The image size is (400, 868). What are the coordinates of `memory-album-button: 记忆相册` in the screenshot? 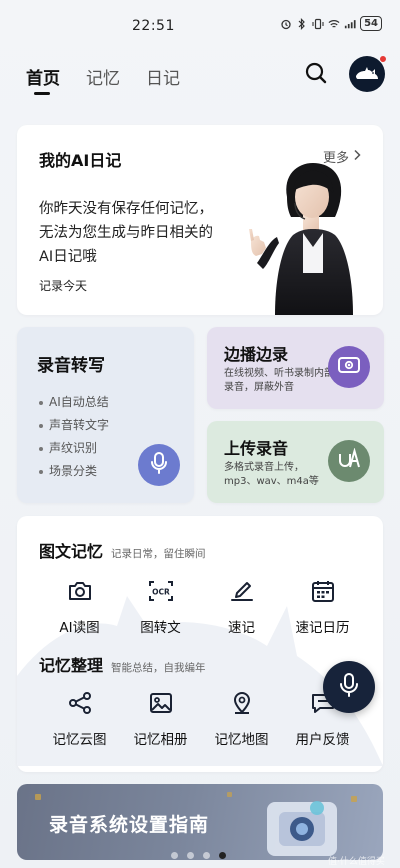 It's located at (160, 718).